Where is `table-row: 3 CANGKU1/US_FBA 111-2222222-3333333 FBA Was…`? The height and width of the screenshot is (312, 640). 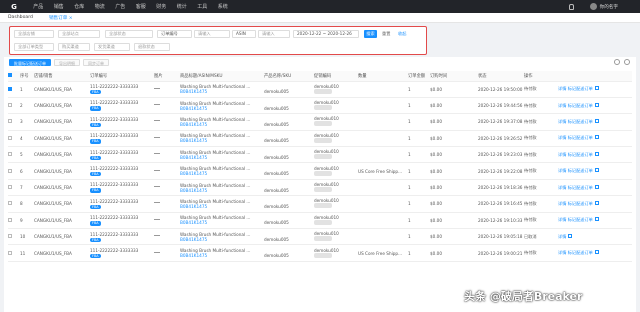
table-row: 3 CANGKU1/US_FBA 111-2222222-3333333 FBA Was… is located at coordinates (320, 122).